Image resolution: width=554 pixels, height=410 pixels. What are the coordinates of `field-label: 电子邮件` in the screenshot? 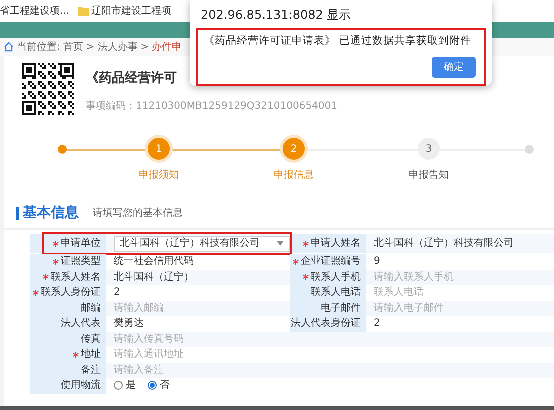 It's located at (341, 309).